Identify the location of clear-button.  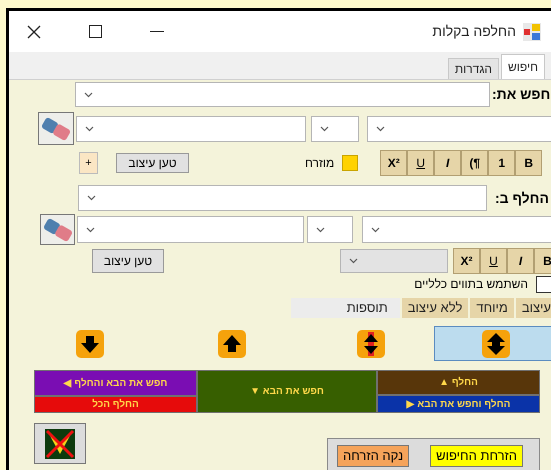
(60, 443).